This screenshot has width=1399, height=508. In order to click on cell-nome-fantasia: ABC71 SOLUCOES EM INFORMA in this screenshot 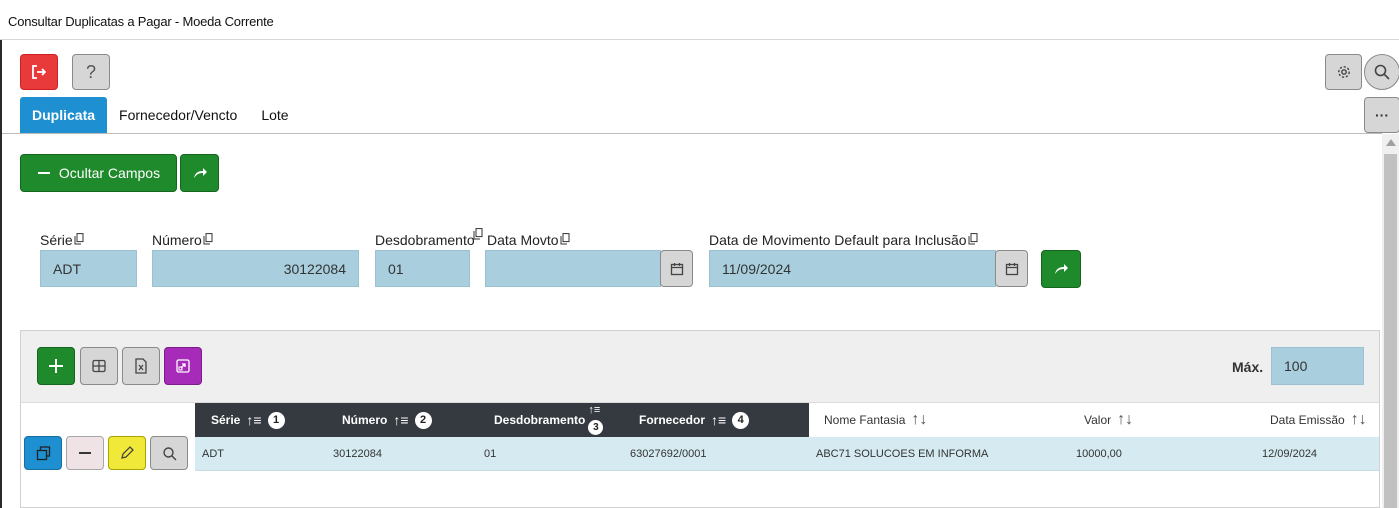, I will do `click(902, 454)`.